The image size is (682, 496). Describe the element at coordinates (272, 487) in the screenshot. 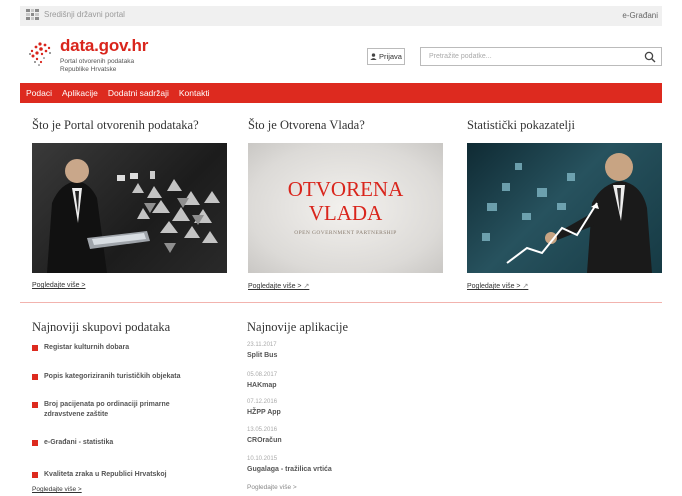

I see `apps-more-link: Pogledajte više >` at that location.